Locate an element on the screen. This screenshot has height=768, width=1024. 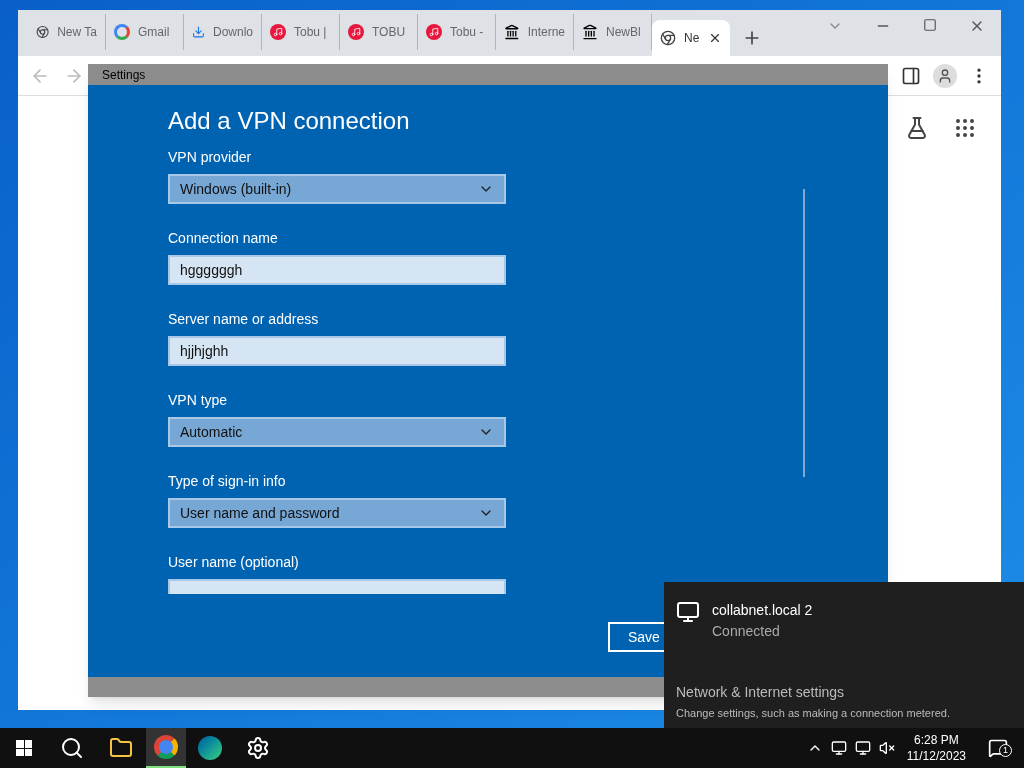
input-field: hggggggh is located at coordinates (337, 270).